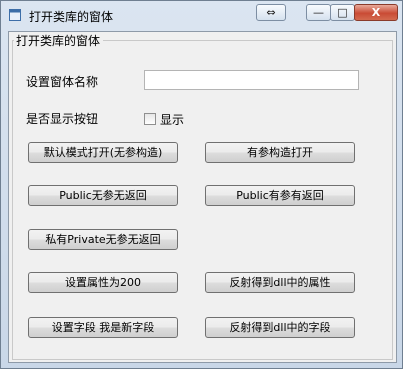  I want to click on form-name-label: 设置窗体名称, so click(62, 82).